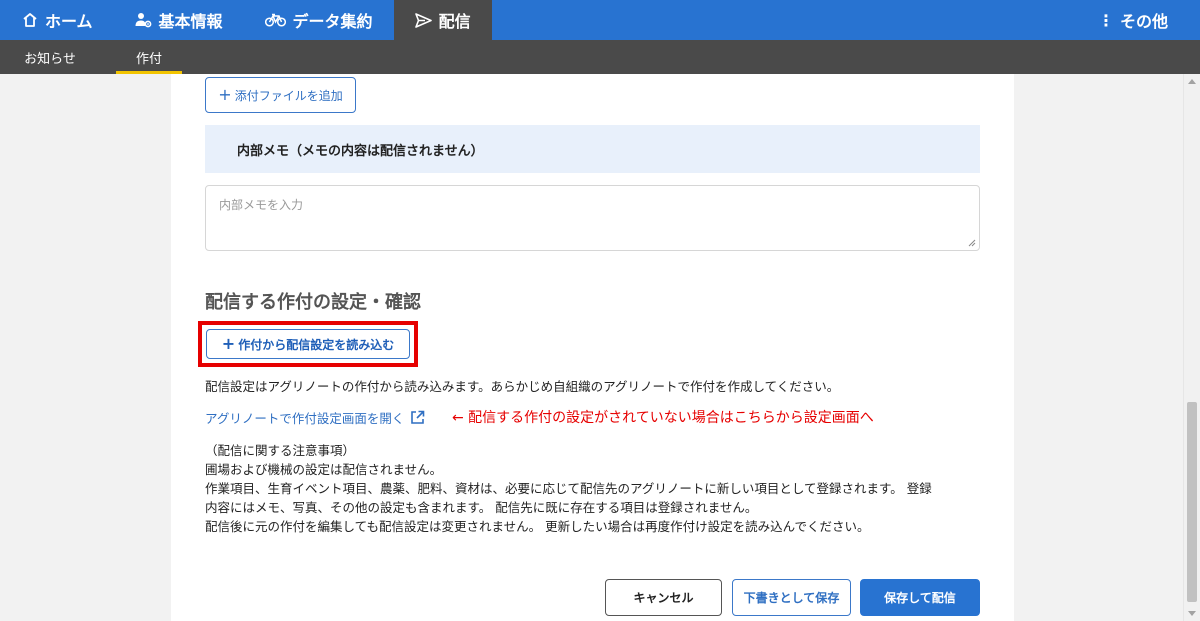  I want to click on nav-home-label: ホーム, so click(69, 21).